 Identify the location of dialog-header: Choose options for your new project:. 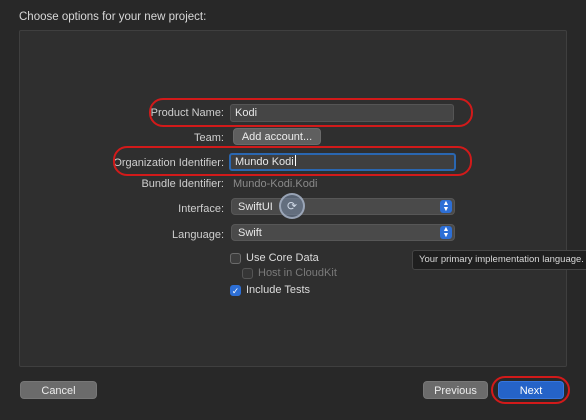
(113, 17).